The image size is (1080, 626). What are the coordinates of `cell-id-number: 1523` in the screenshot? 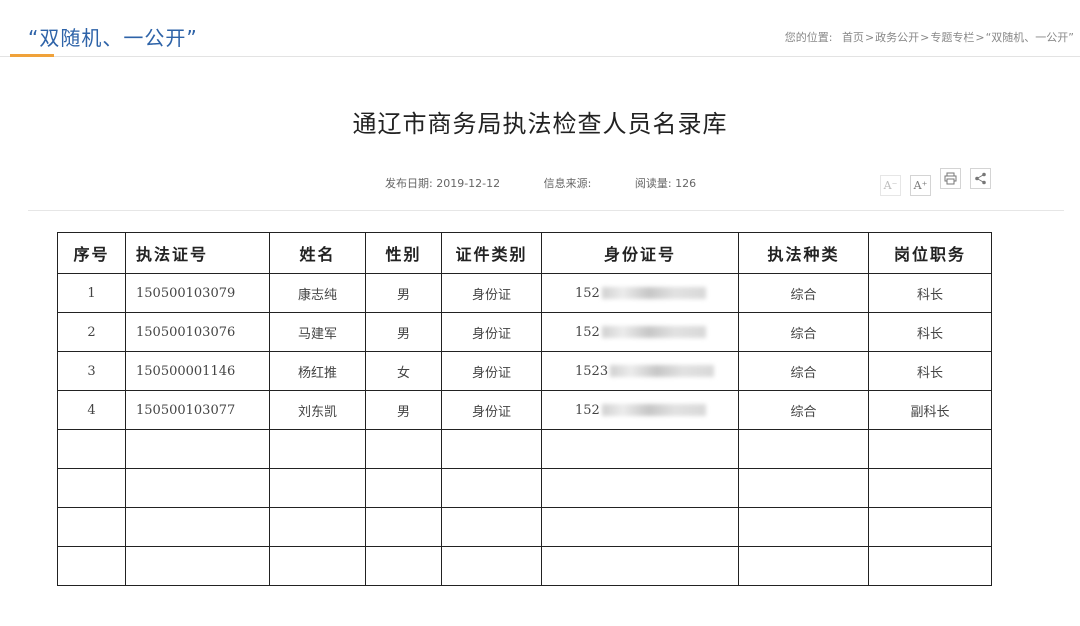 It's located at (640, 371).